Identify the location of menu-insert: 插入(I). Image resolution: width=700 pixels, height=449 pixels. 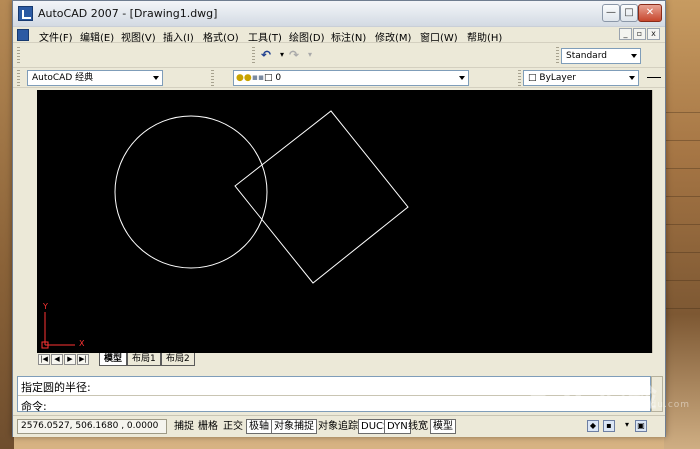
(178, 36).